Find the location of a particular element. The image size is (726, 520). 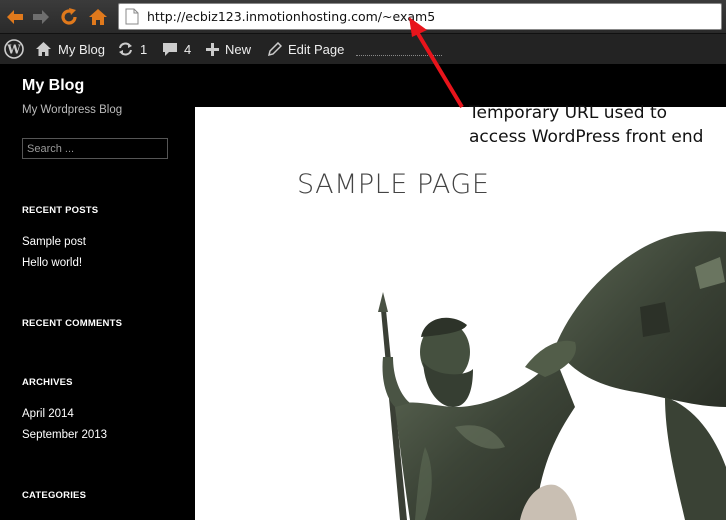

reload-icon is located at coordinates (69, 17).